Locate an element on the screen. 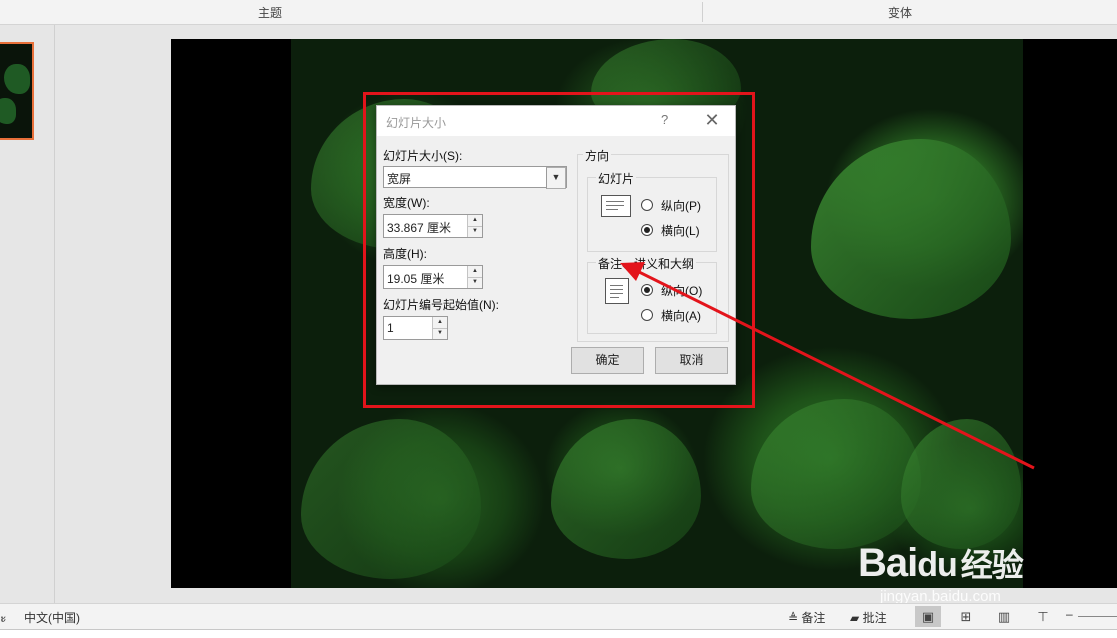 This screenshot has width=1117, height=638. status-bar: ะ 中文(中国) ≜ 备注 ▰ 批注 ▣ ⊞ ▥ ⊤ – is located at coordinates (558, 616).